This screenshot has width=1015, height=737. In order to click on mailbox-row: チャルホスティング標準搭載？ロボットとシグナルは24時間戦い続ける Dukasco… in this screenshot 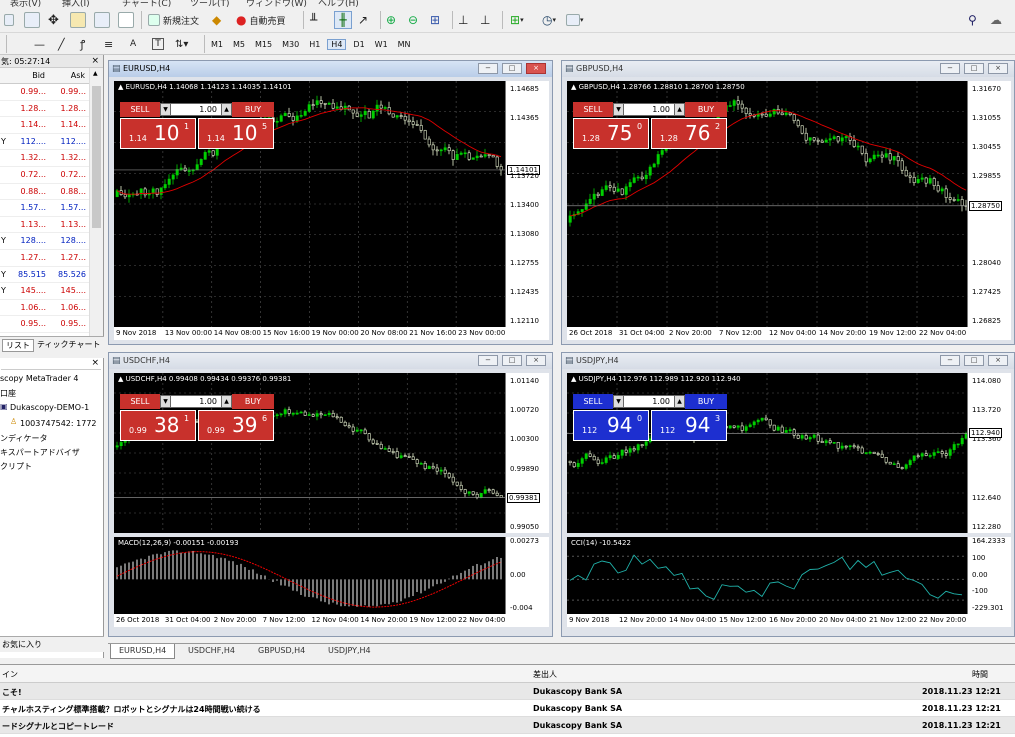, I will do `click(507, 708)`.